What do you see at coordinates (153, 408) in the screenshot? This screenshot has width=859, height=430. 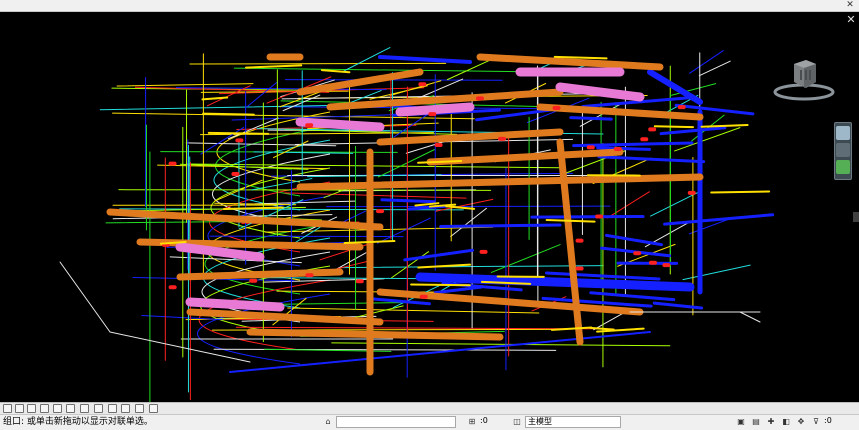 I see `analytical-model-icon` at bounding box center [153, 408].